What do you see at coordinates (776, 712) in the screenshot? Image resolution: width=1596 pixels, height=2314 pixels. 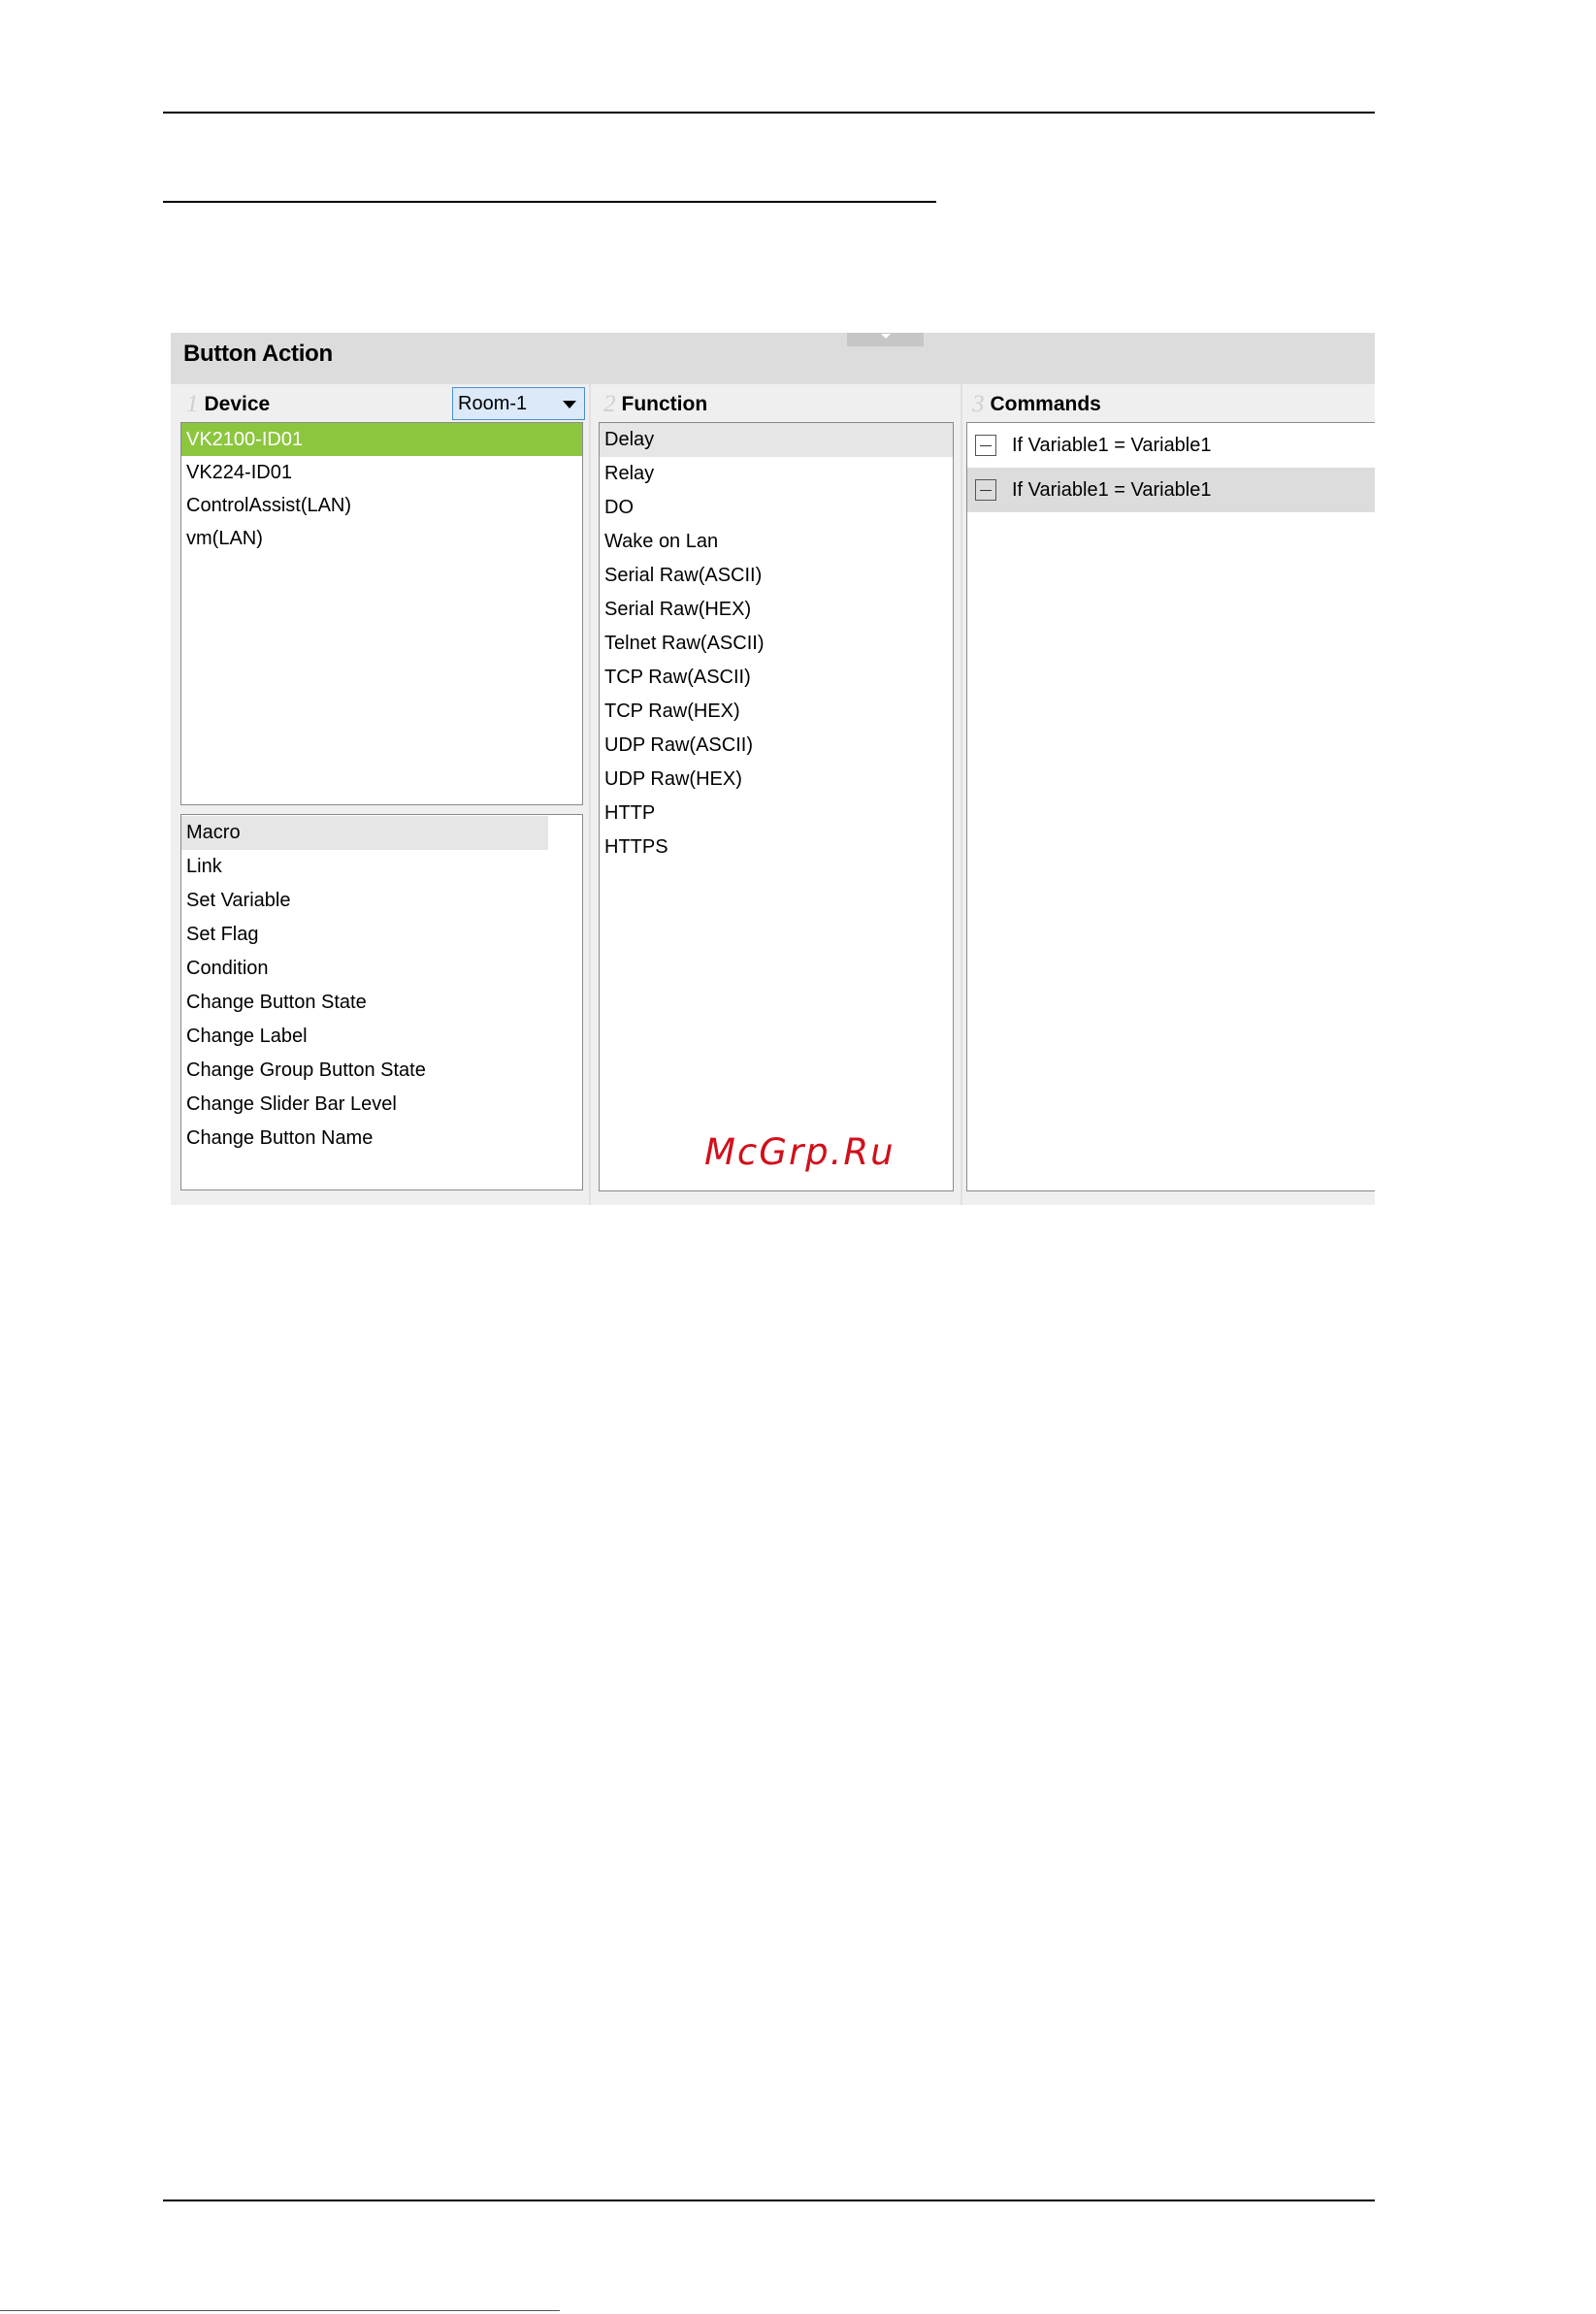 I see `function-item: TCP Raw(HEX)` at bounding box center [776, 712].